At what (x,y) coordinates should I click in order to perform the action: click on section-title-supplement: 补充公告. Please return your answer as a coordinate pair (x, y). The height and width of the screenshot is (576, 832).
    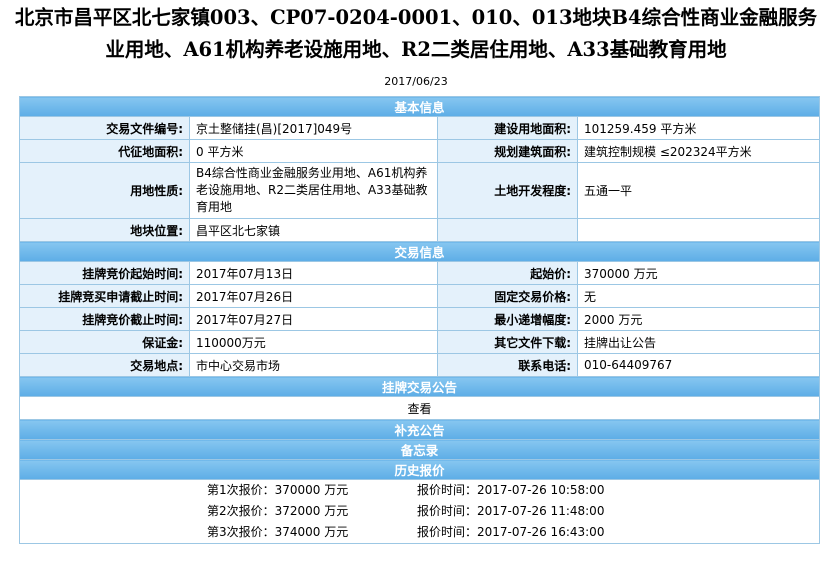
    Looking at the image, I should click on (419, 429).